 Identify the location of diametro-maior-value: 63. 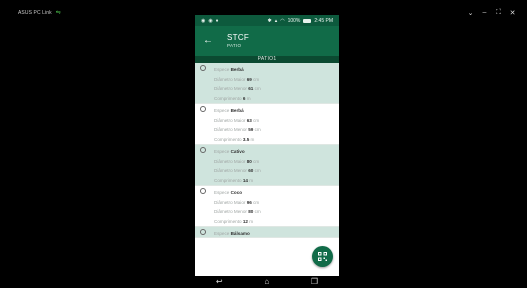
(249, 120).